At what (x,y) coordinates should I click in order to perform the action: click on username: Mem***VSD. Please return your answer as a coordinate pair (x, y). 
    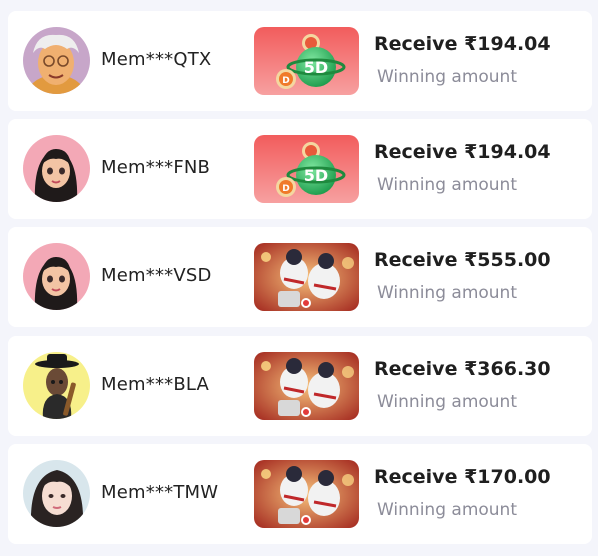
    Looking at the image, I should click on (156, 275).